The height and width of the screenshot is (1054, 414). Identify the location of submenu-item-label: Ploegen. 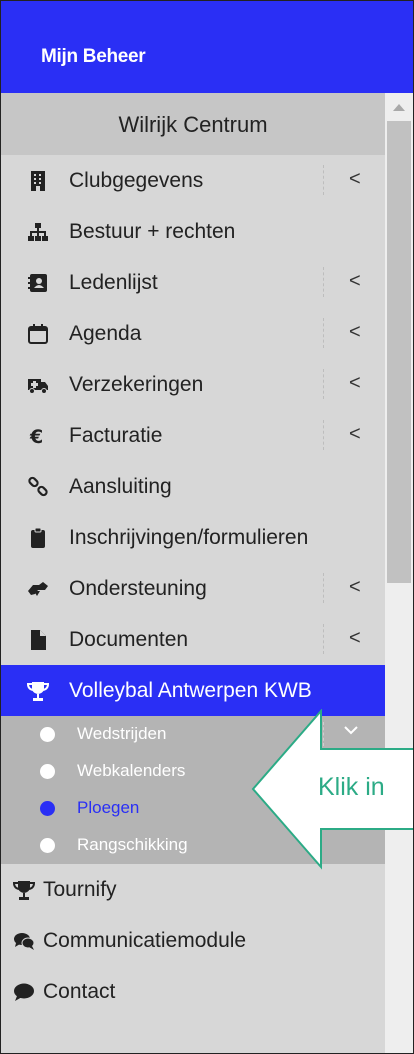
(108, 807).